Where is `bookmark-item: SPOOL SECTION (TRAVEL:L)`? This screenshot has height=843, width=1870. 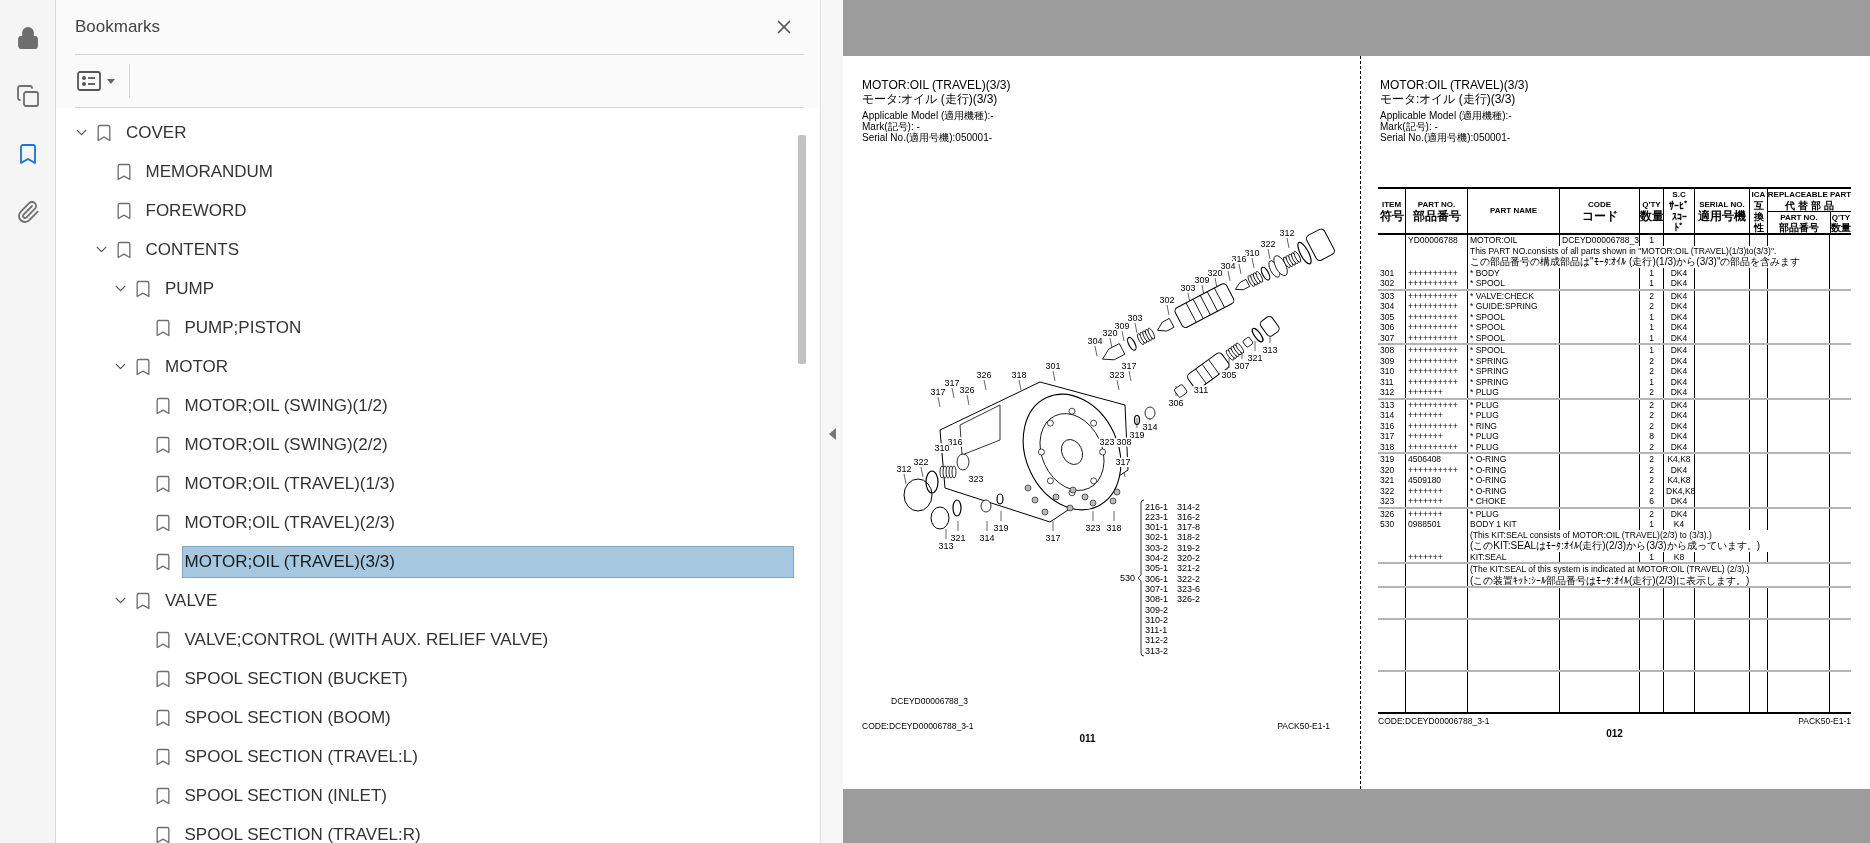
bookmark-item: SPOOL SECTION (TRAVEL:L) is located at coordinates (487, 756).